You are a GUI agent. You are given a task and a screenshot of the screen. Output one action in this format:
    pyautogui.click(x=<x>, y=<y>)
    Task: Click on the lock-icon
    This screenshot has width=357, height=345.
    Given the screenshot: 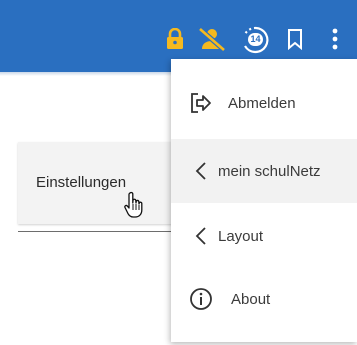 What is the action you would take?
    pyautogui.click(x=175, y=39)
    